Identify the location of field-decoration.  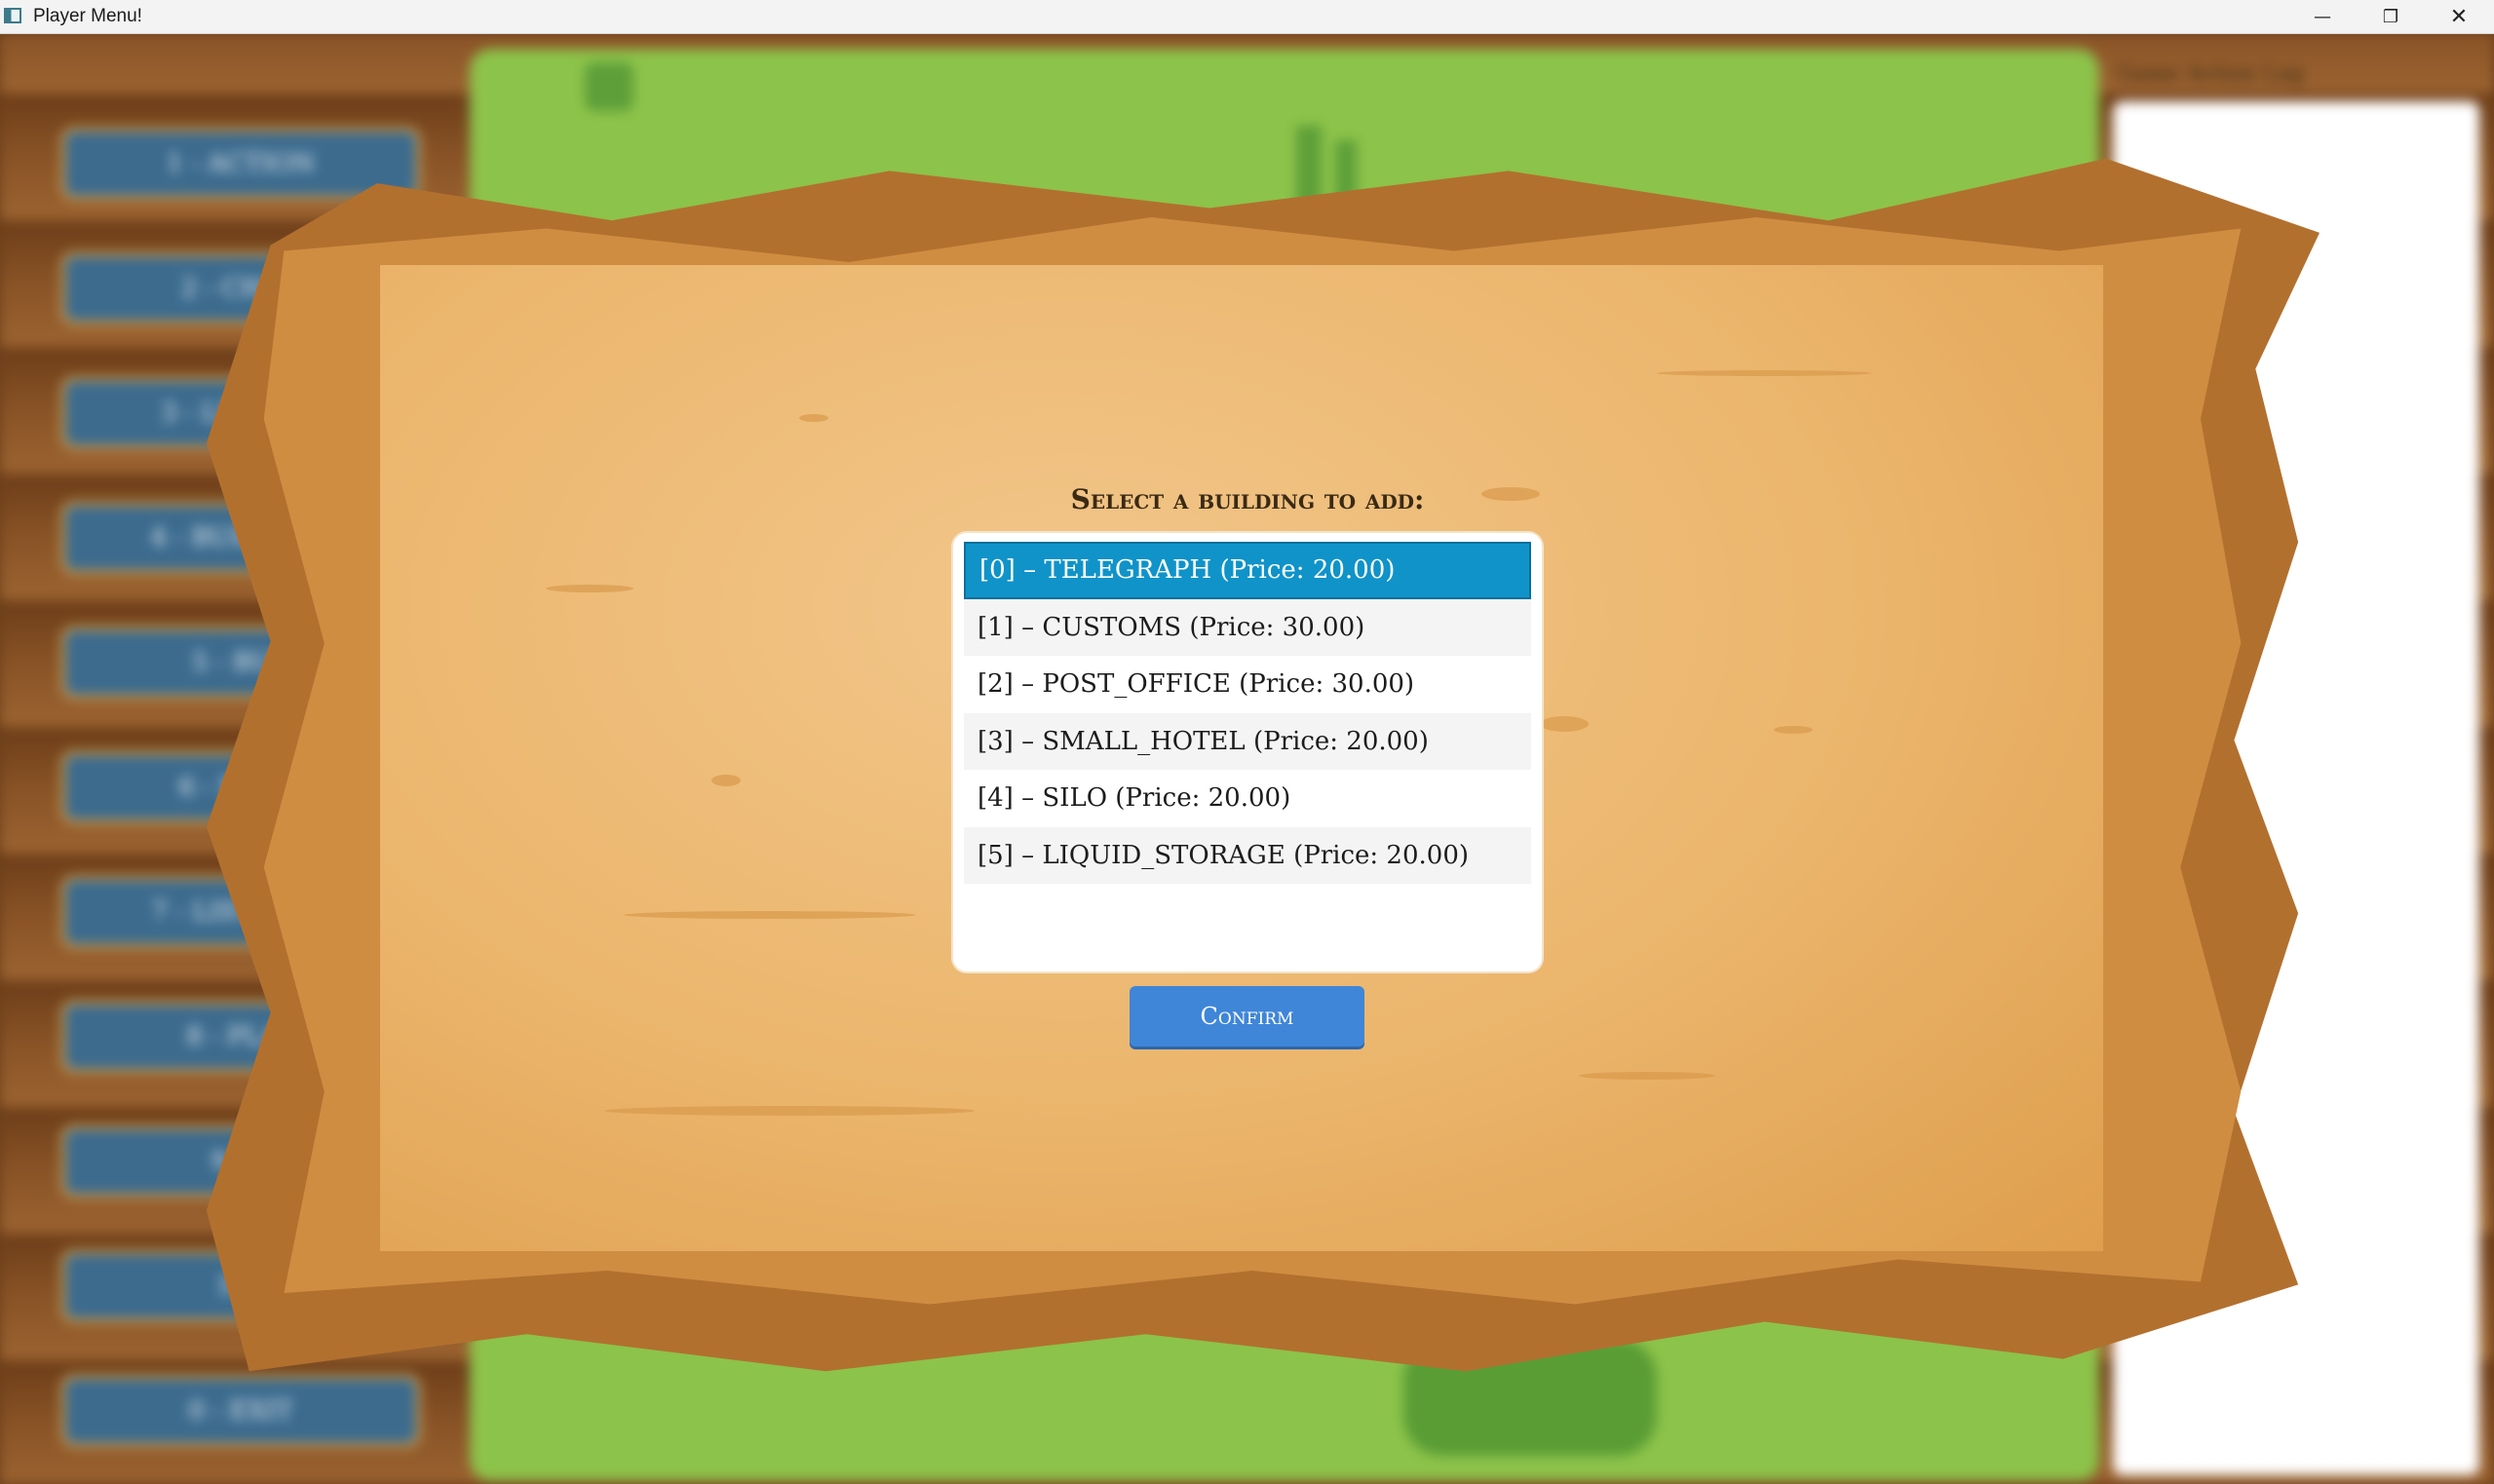
(609, 86).